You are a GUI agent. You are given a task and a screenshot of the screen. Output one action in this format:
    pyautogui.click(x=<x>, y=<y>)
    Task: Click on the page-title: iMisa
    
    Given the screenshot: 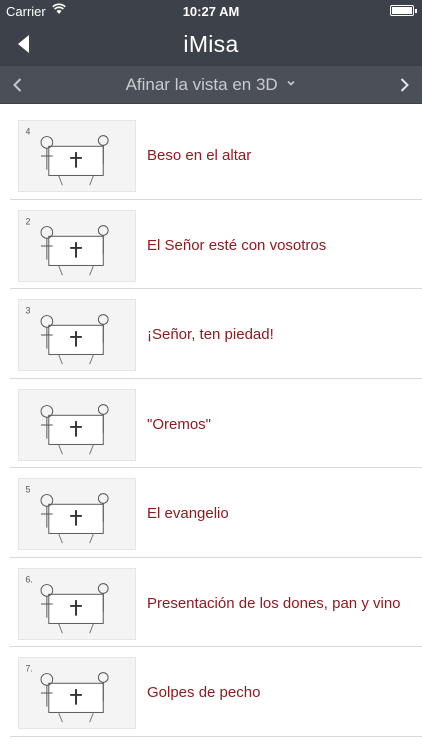 What is the action you would take?
    pyautogui.click(x=211, y=44)
    